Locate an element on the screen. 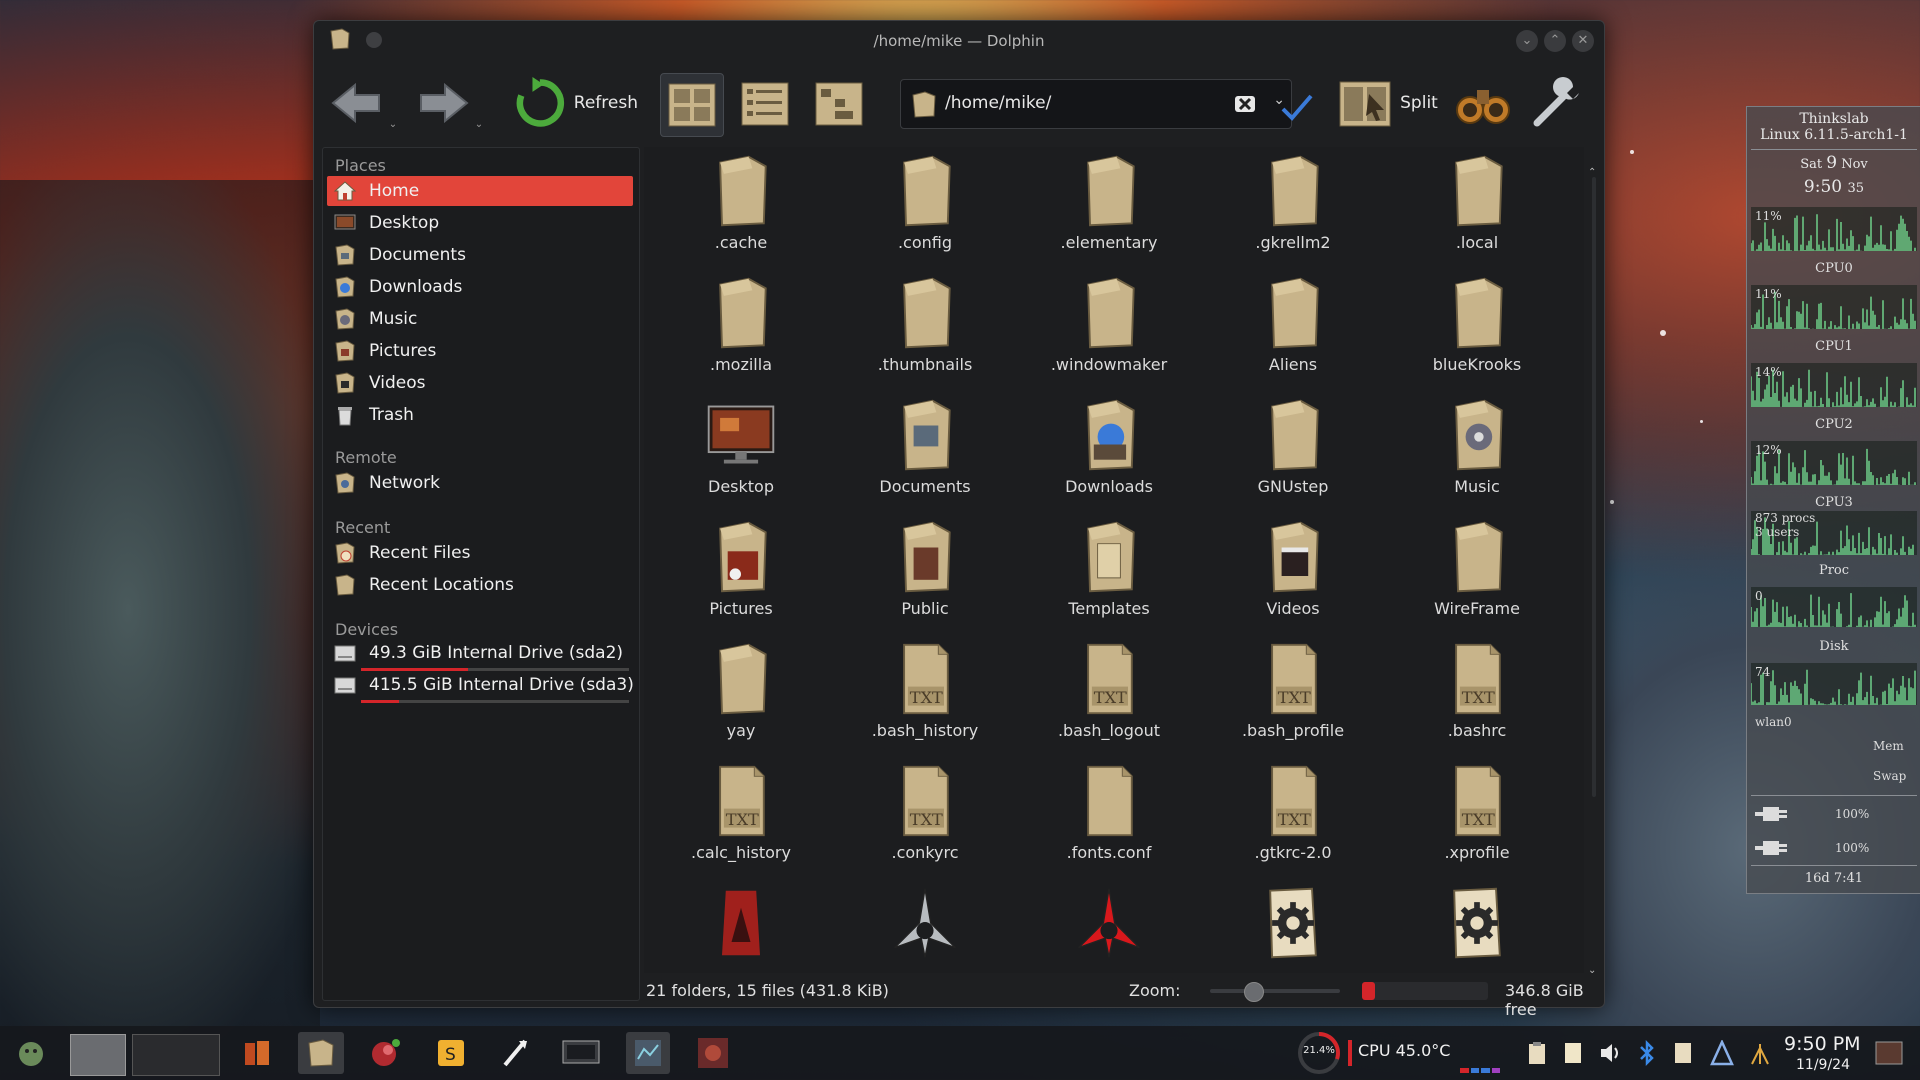 This screenshot has height=1080, width=1920. show-desktop-icon is located at coordinates (1889, 1053).